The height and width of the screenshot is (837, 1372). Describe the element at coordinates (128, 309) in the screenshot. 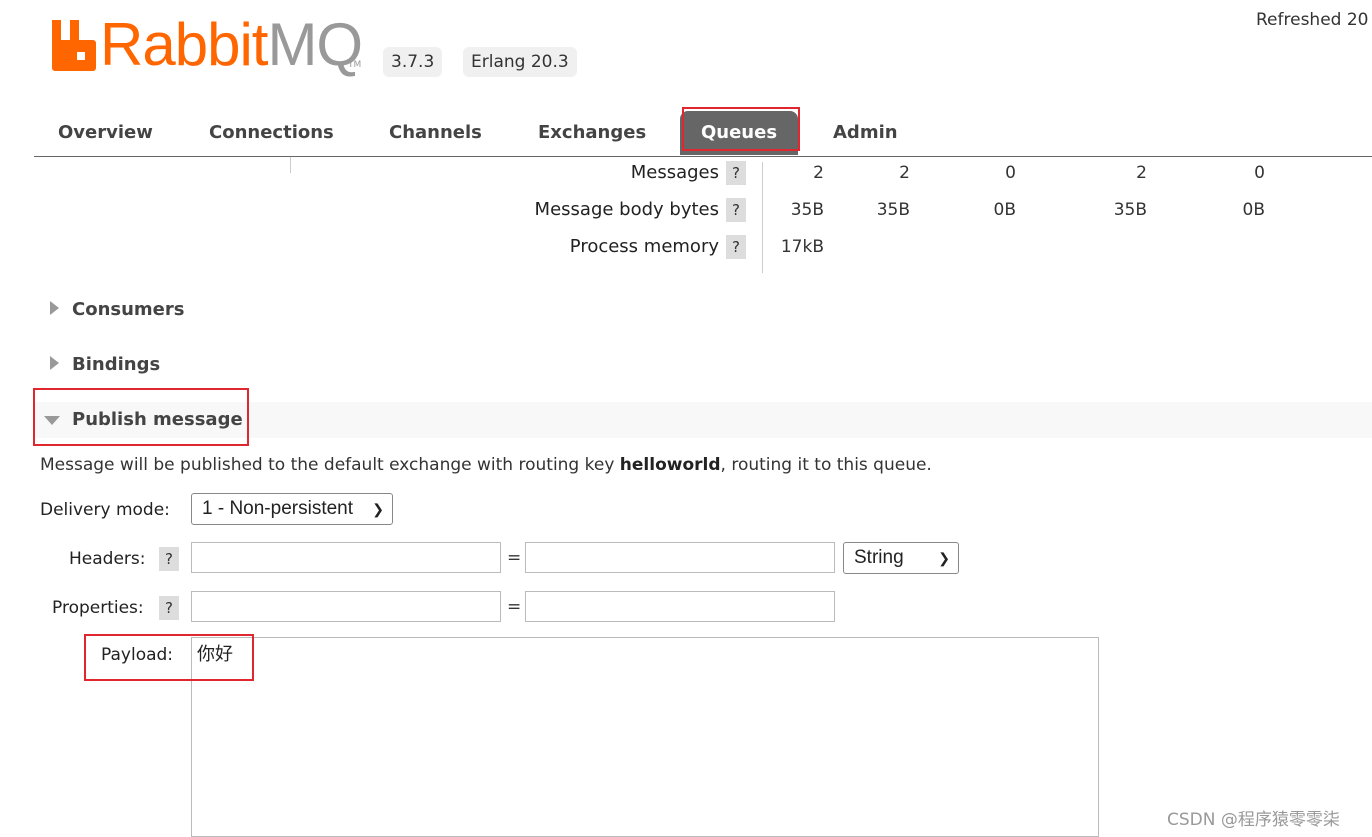

I see `section-consumers: Consumers` at that location.